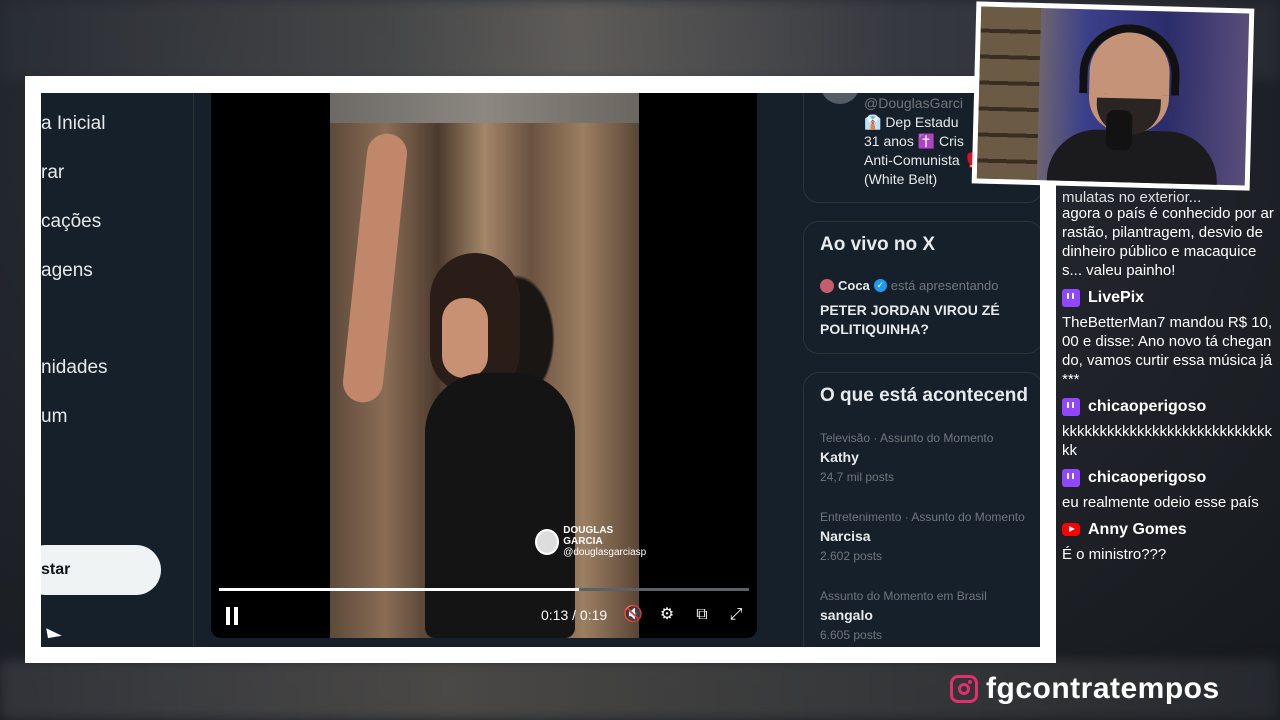  Describe the element at coordinates (232, 616) in the screenshot. I see `pause-icon` at that location.